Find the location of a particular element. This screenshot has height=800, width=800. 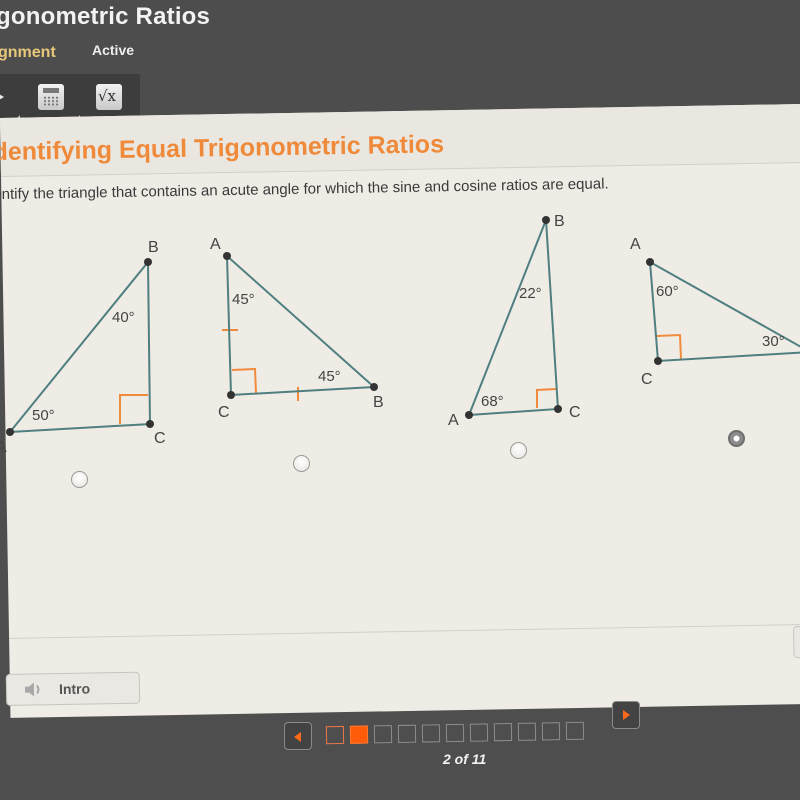

angle-label-a: 50° is located at coordinates (43, 415).